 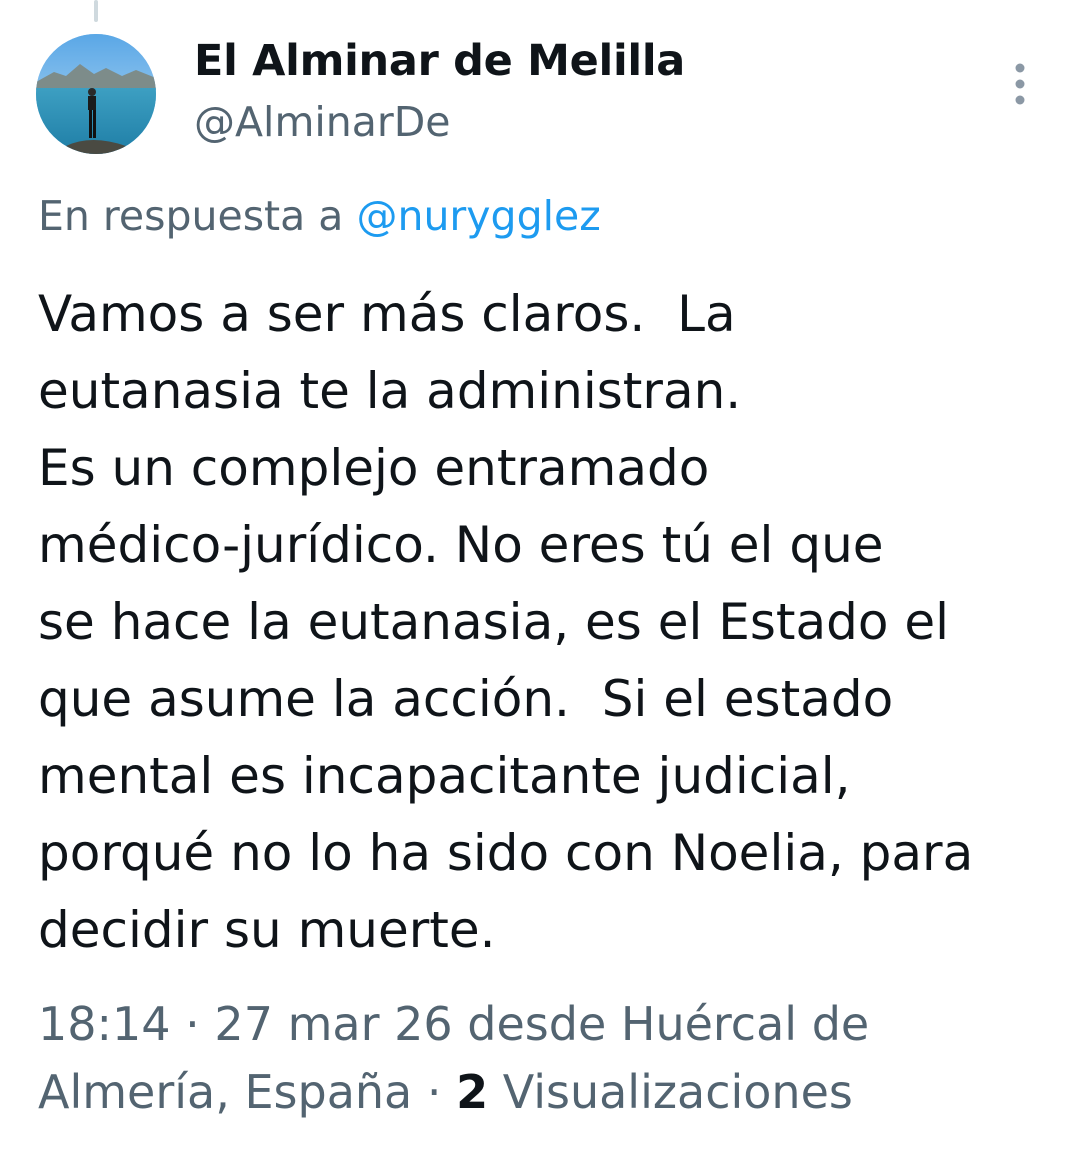 I want to click on avatar, so click(x=96, y=94).